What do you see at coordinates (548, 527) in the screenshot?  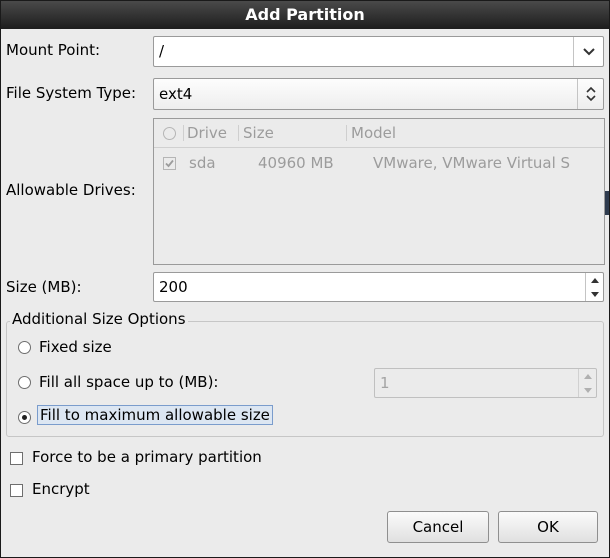 I see `ok-button: OK` at bounding box center [548, 527].